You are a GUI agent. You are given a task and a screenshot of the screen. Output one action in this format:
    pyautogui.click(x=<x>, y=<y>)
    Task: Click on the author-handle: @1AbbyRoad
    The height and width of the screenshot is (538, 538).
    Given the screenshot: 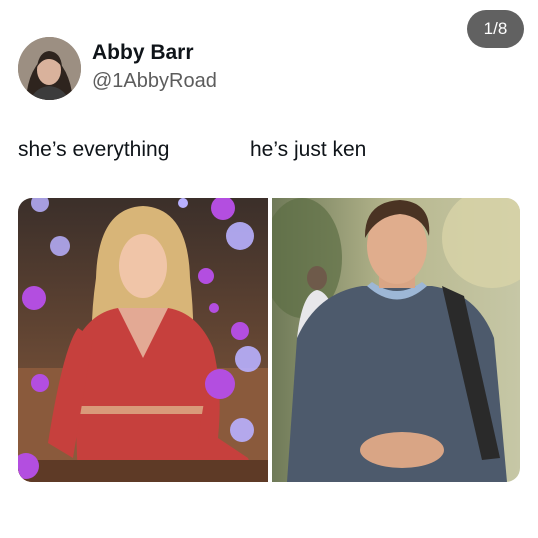 What is the action you would take?
    pyautogui.click(x=154, y=81)
    